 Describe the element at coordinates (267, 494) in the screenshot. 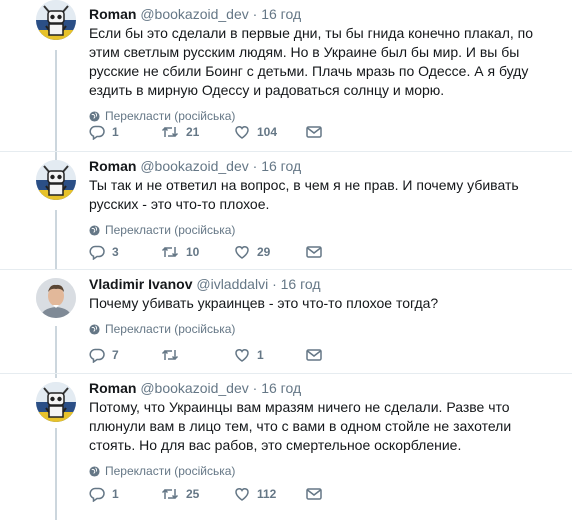

I see `like-count: 112` at that location.